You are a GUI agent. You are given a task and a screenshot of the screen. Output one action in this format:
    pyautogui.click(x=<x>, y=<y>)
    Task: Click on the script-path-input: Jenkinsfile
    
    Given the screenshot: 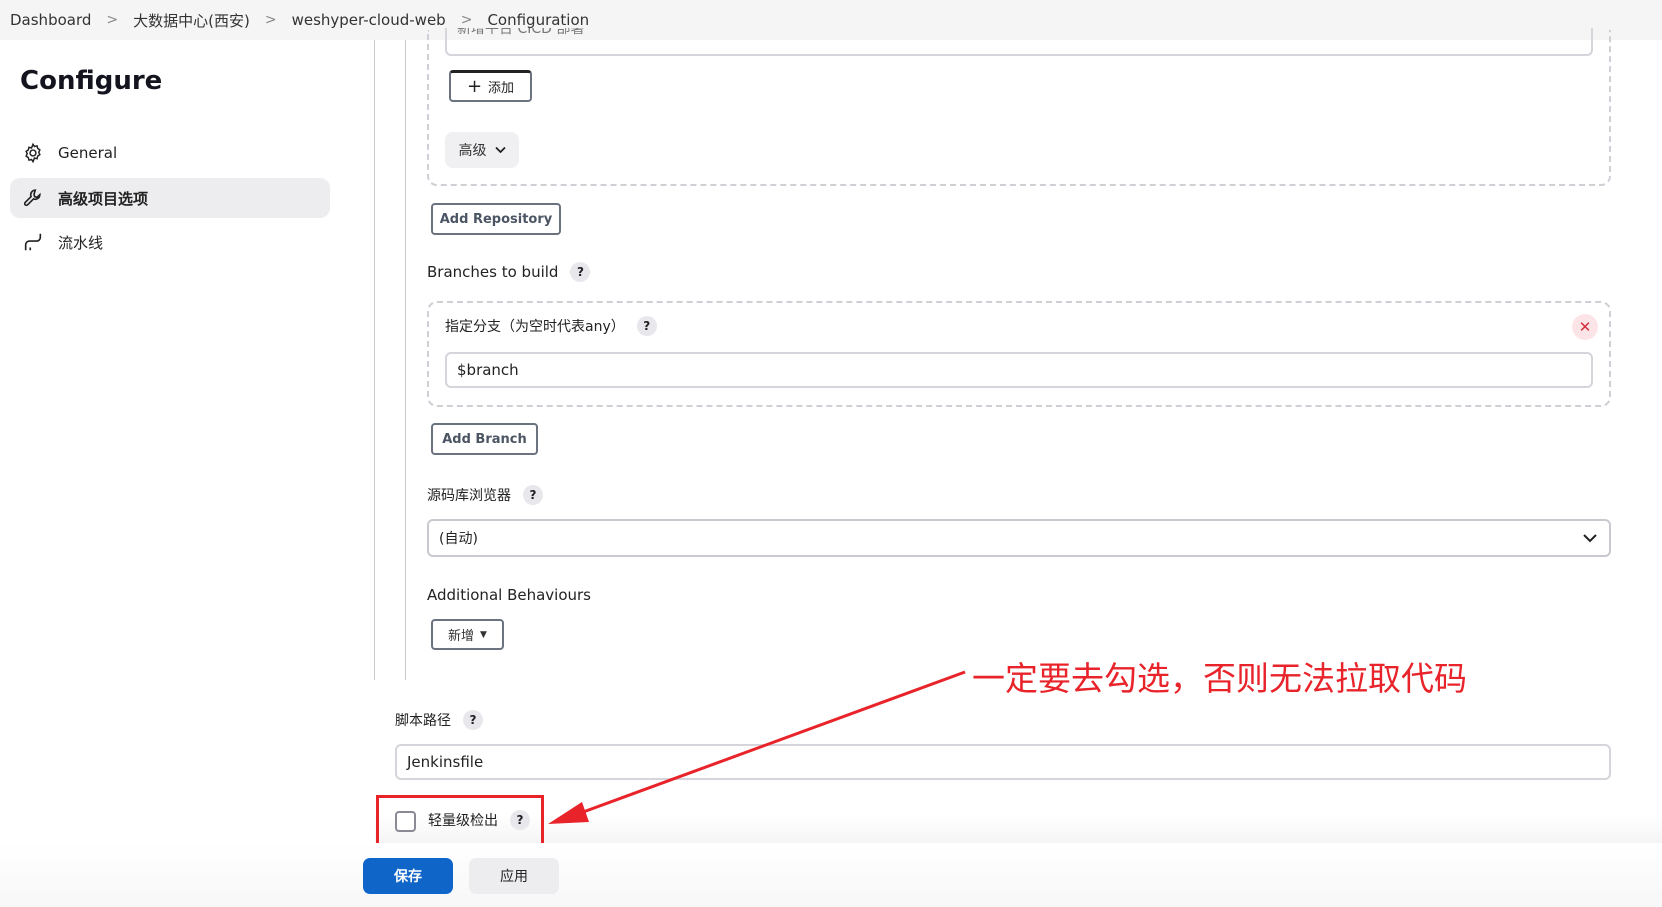 What is the action you would take?
    pyautogui.click(x=1003, y=762)
    